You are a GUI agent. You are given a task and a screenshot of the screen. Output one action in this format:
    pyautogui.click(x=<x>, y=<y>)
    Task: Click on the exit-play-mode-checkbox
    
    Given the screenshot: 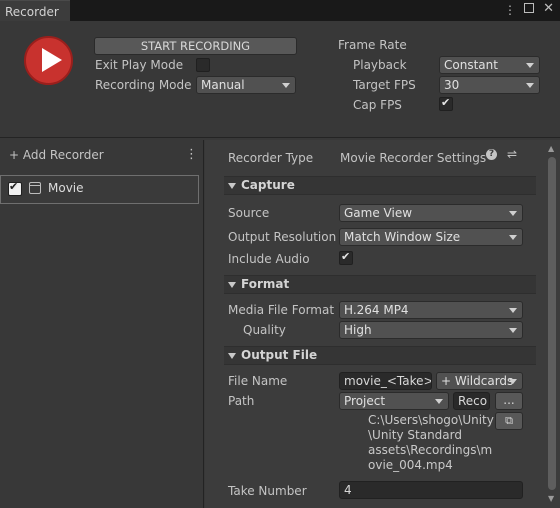 What is the action you would take?
    pyautogui.click(x=203, y=65)
    